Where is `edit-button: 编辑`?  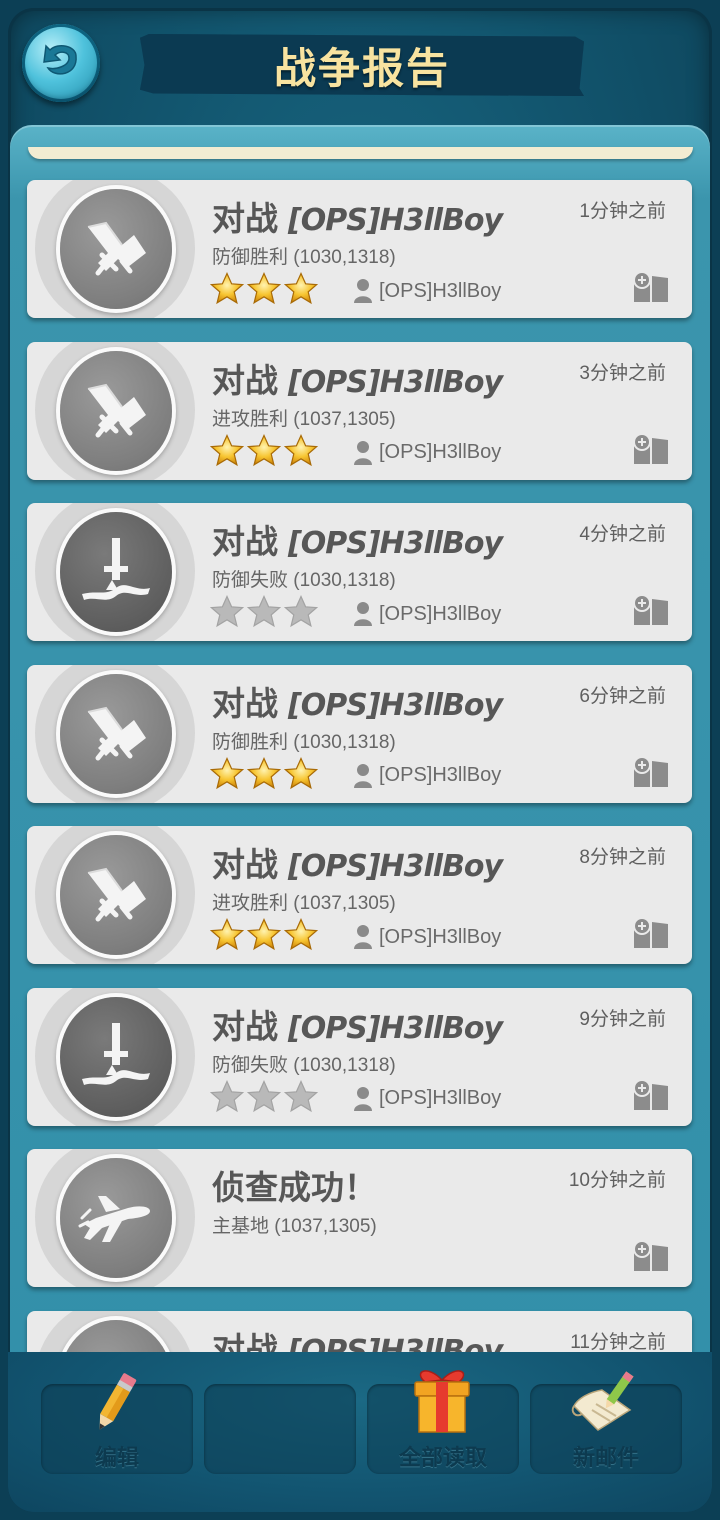
edit-button: 编辑 is located at coordinates (117, 1423).